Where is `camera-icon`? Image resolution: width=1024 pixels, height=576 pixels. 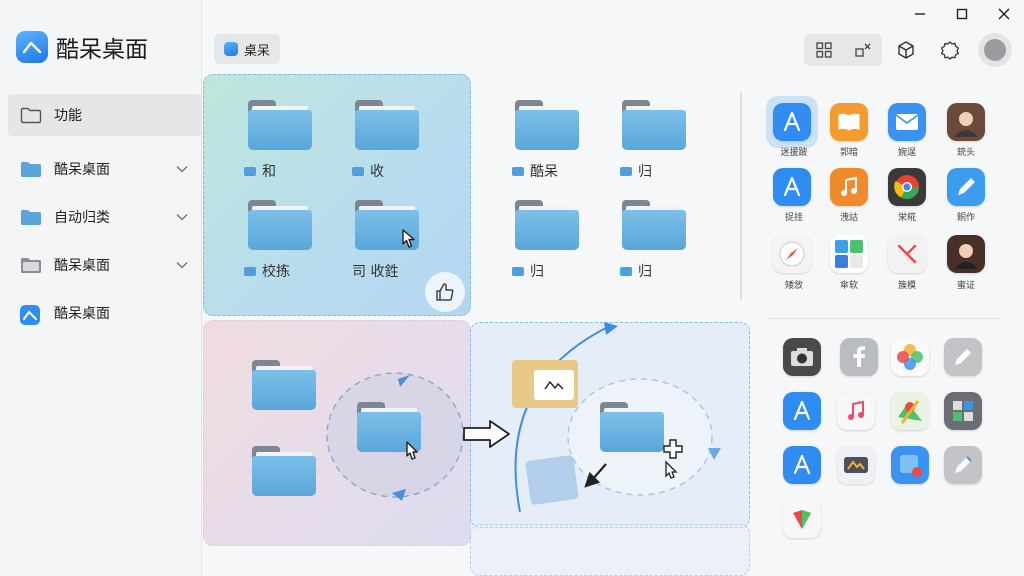 camera-icon is located at coordinates (802, 357).